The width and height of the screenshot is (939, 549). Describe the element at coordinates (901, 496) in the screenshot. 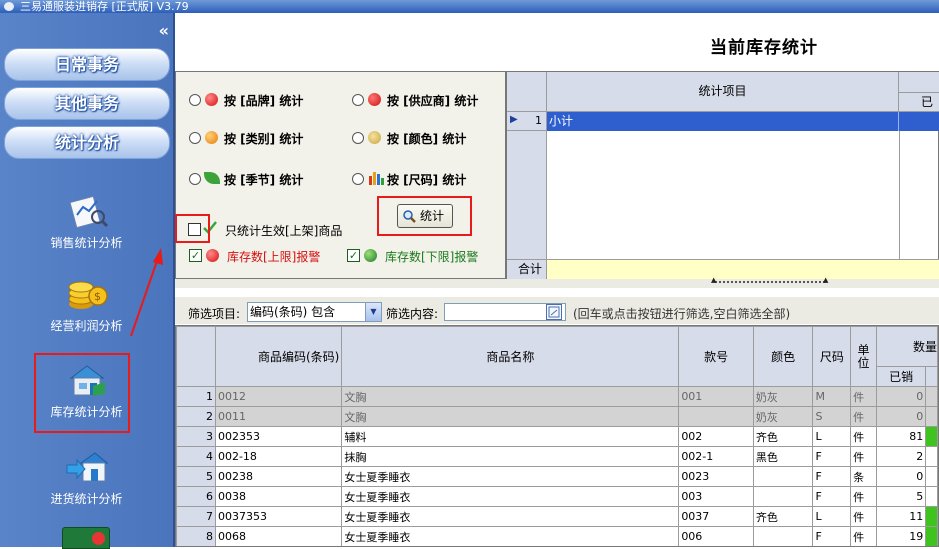

I see `cell-sold: 5` at that location.